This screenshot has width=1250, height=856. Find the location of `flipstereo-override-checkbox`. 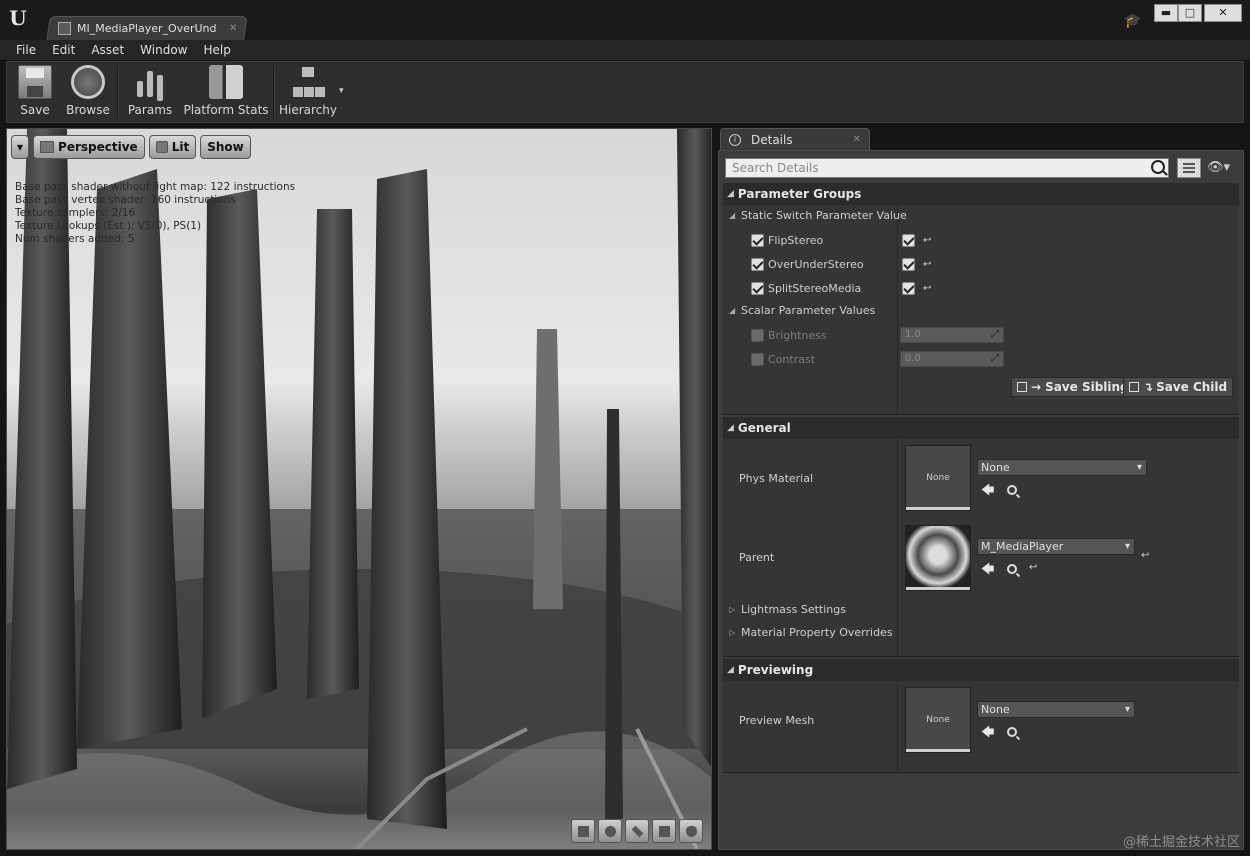

flipstereo-override-checkbox is located at coordinates (757, 240).